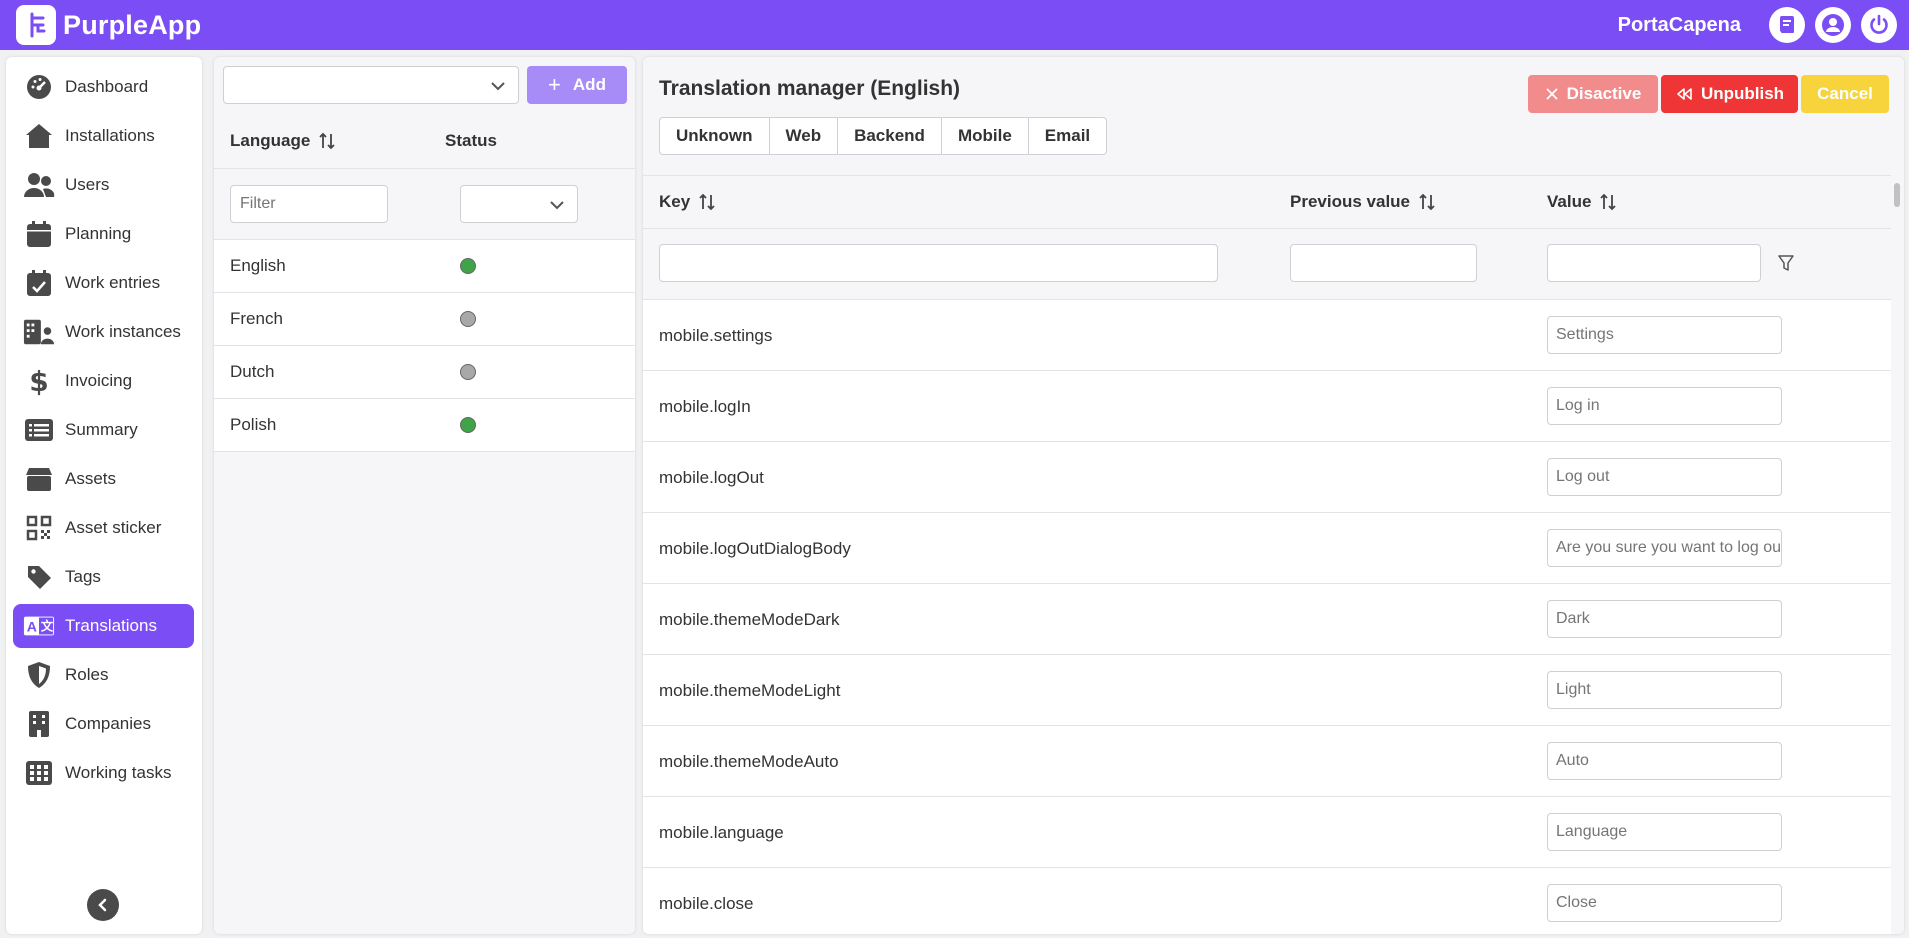 This screenshot has height=938, width=1909. I want to click on language-row: Dutch, so click(424, 372).